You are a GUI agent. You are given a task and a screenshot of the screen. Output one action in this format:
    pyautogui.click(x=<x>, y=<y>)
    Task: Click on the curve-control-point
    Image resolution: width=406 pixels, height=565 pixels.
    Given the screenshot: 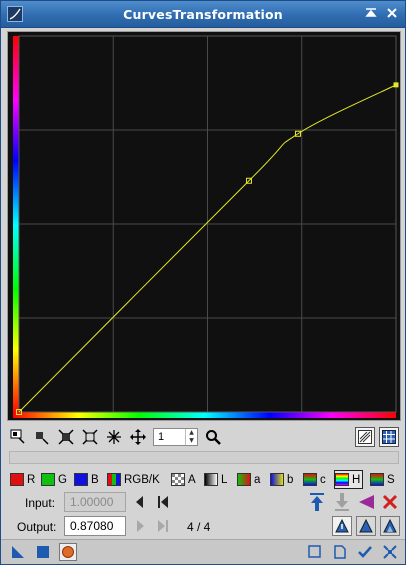 What is the action you would take?
    pyautogui.click(x=396, y=85)
    